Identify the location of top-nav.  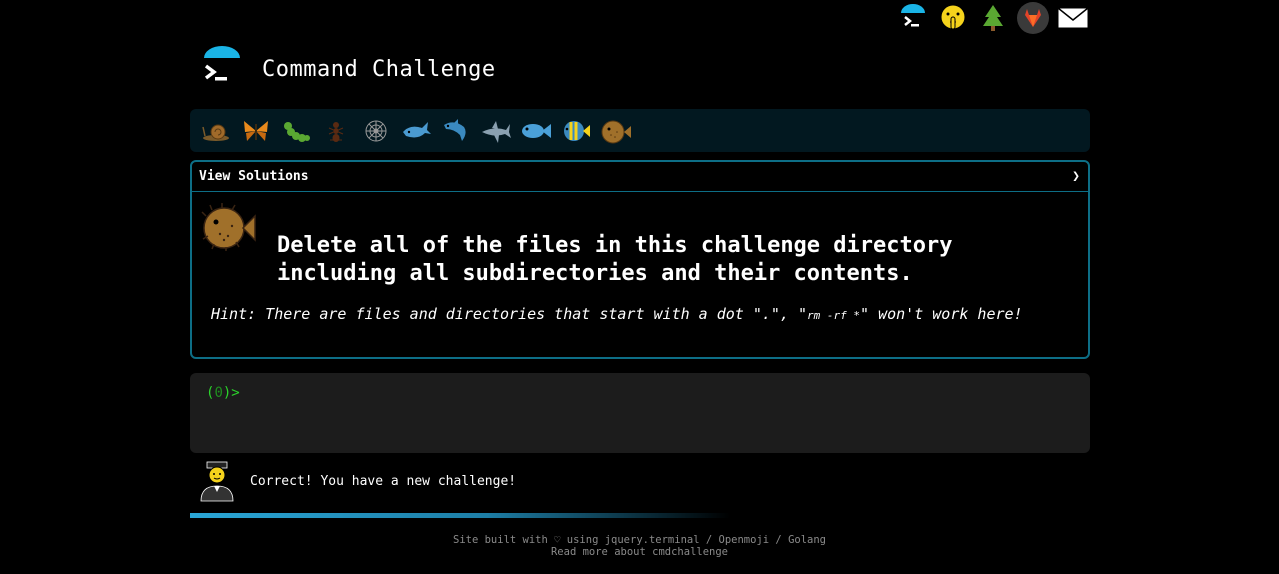
(993, 18).